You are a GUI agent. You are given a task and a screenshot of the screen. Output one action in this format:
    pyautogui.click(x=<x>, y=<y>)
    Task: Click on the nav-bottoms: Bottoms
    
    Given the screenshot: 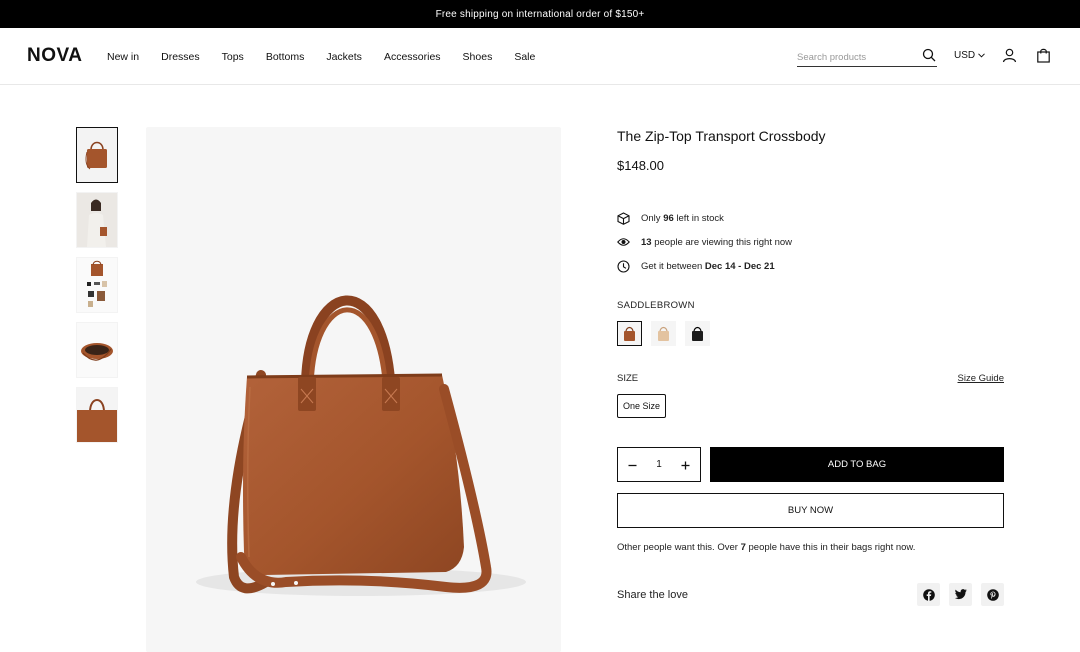 What is the action you would take?
    pyautogui.click(x=285, y=57)
    